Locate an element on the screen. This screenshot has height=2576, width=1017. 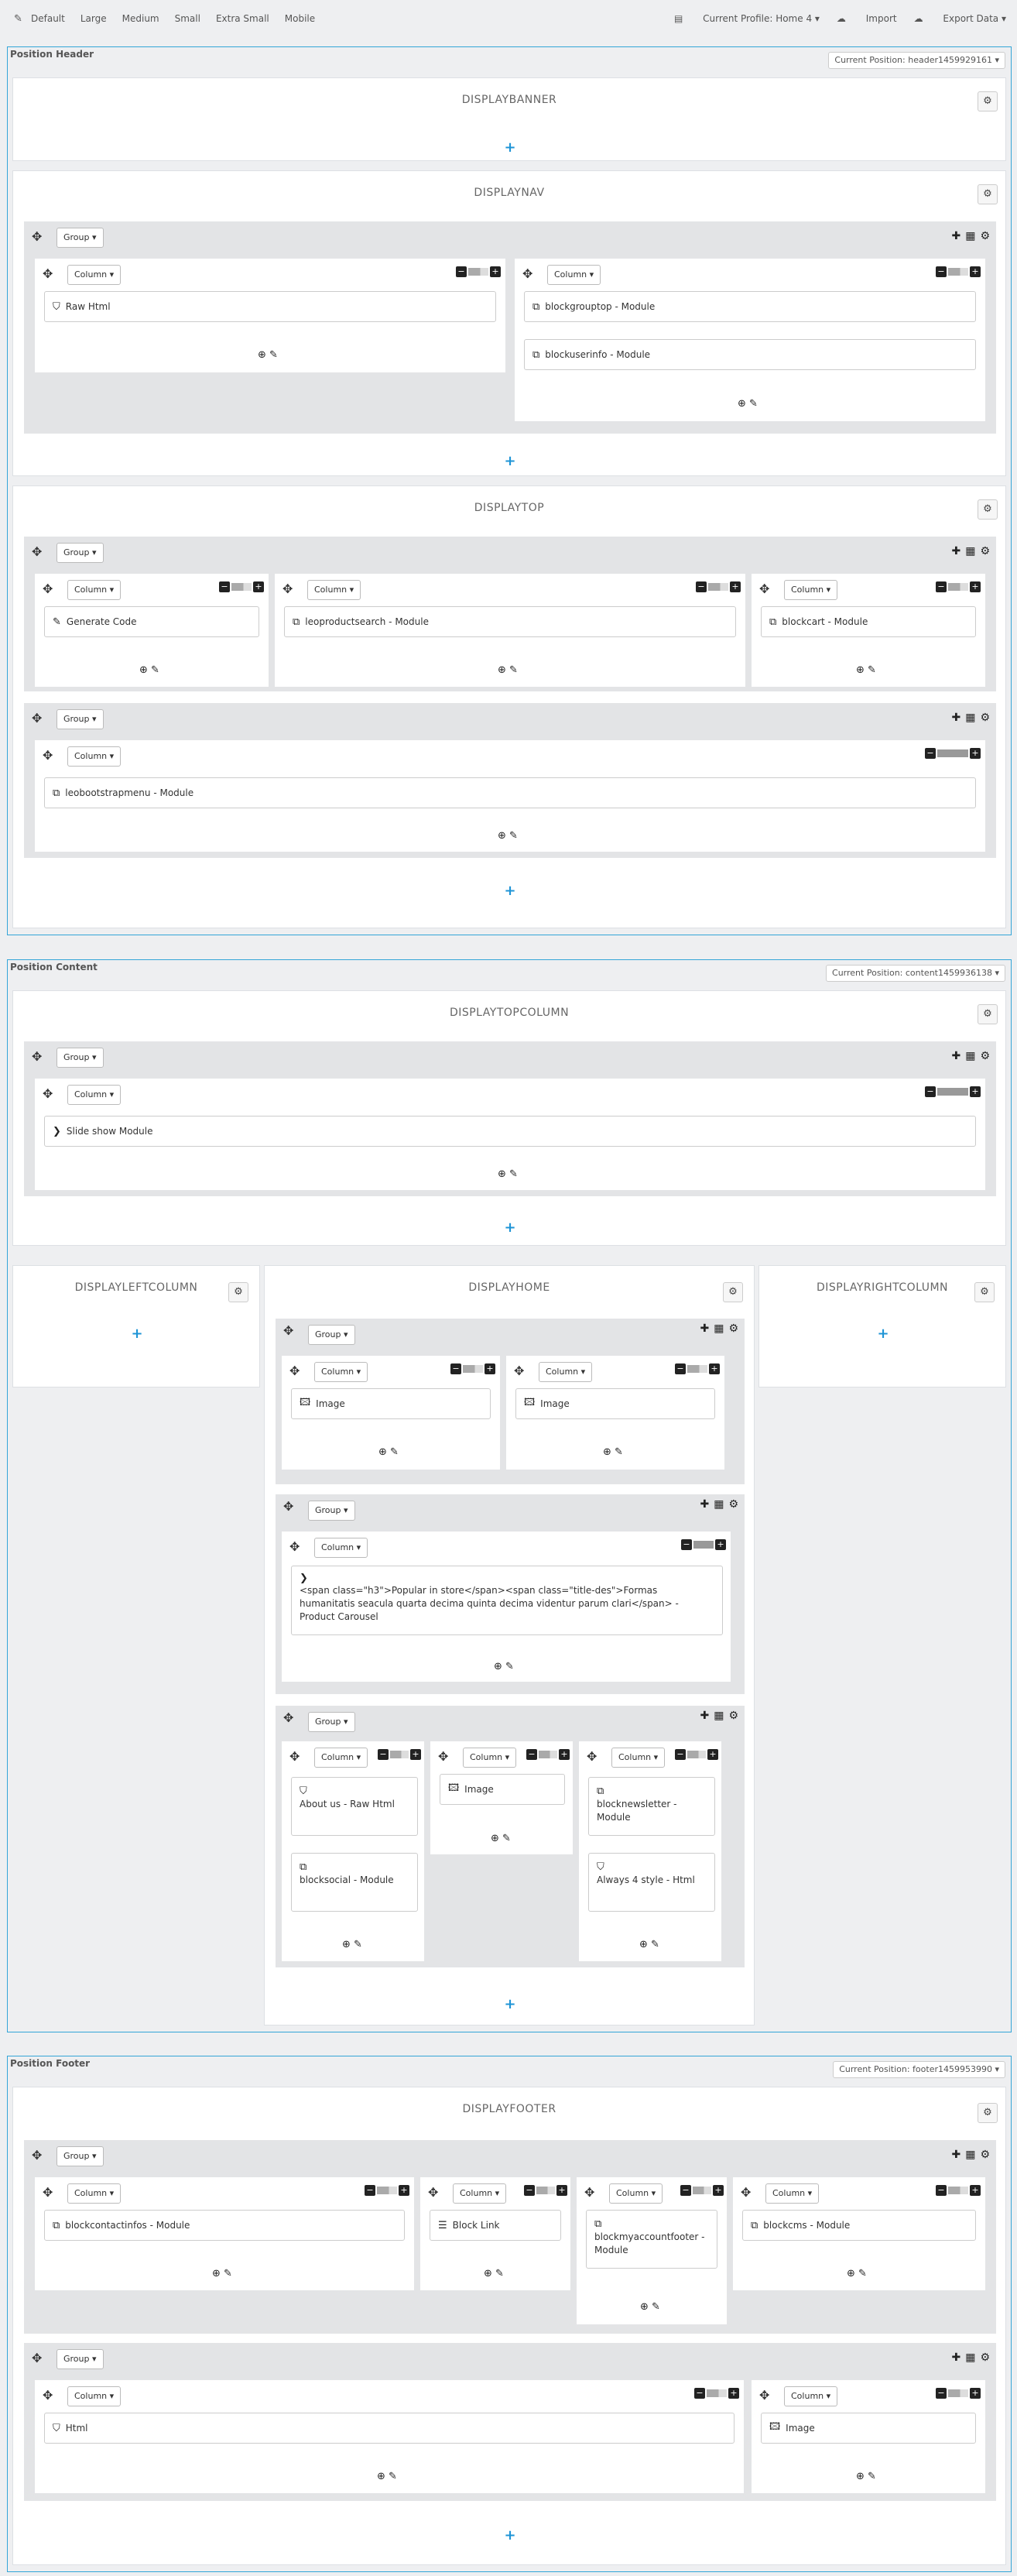
export-dropdown: ☁ Export Data ▾ is located at coordinates (960, 18).